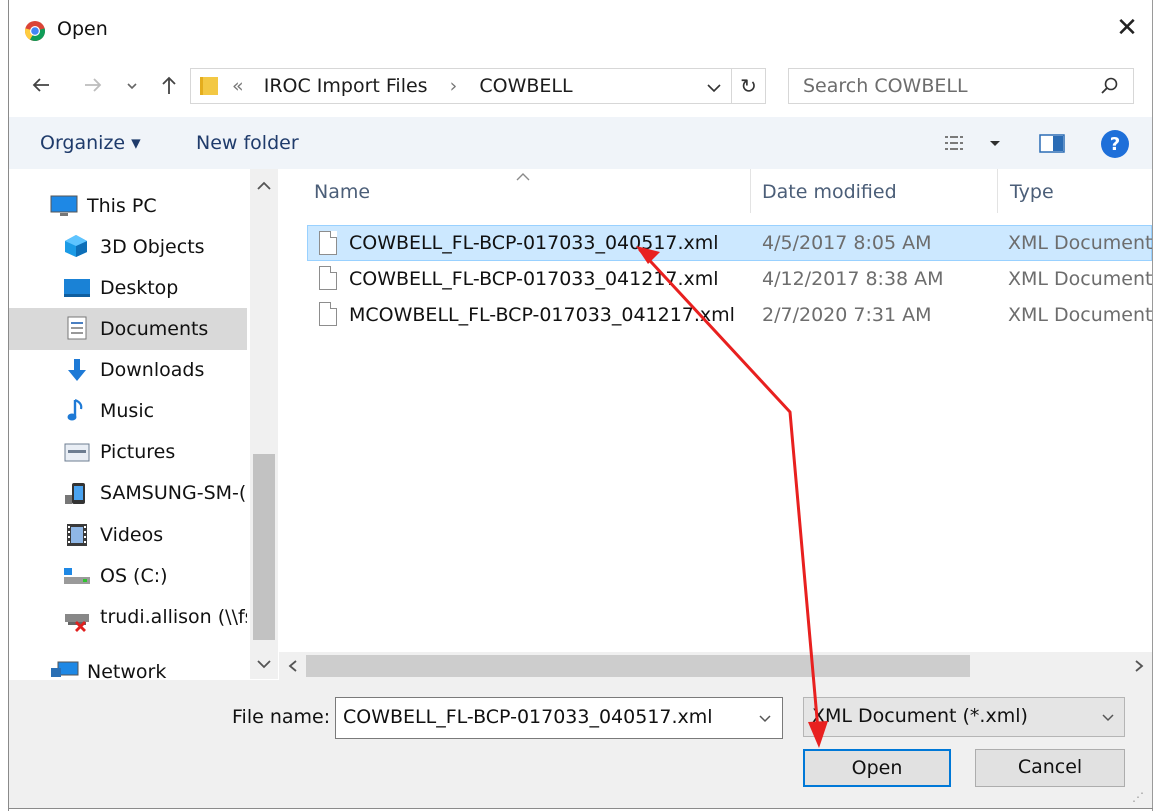  I want to click on close-icon: ✕, so click(1127, 28).